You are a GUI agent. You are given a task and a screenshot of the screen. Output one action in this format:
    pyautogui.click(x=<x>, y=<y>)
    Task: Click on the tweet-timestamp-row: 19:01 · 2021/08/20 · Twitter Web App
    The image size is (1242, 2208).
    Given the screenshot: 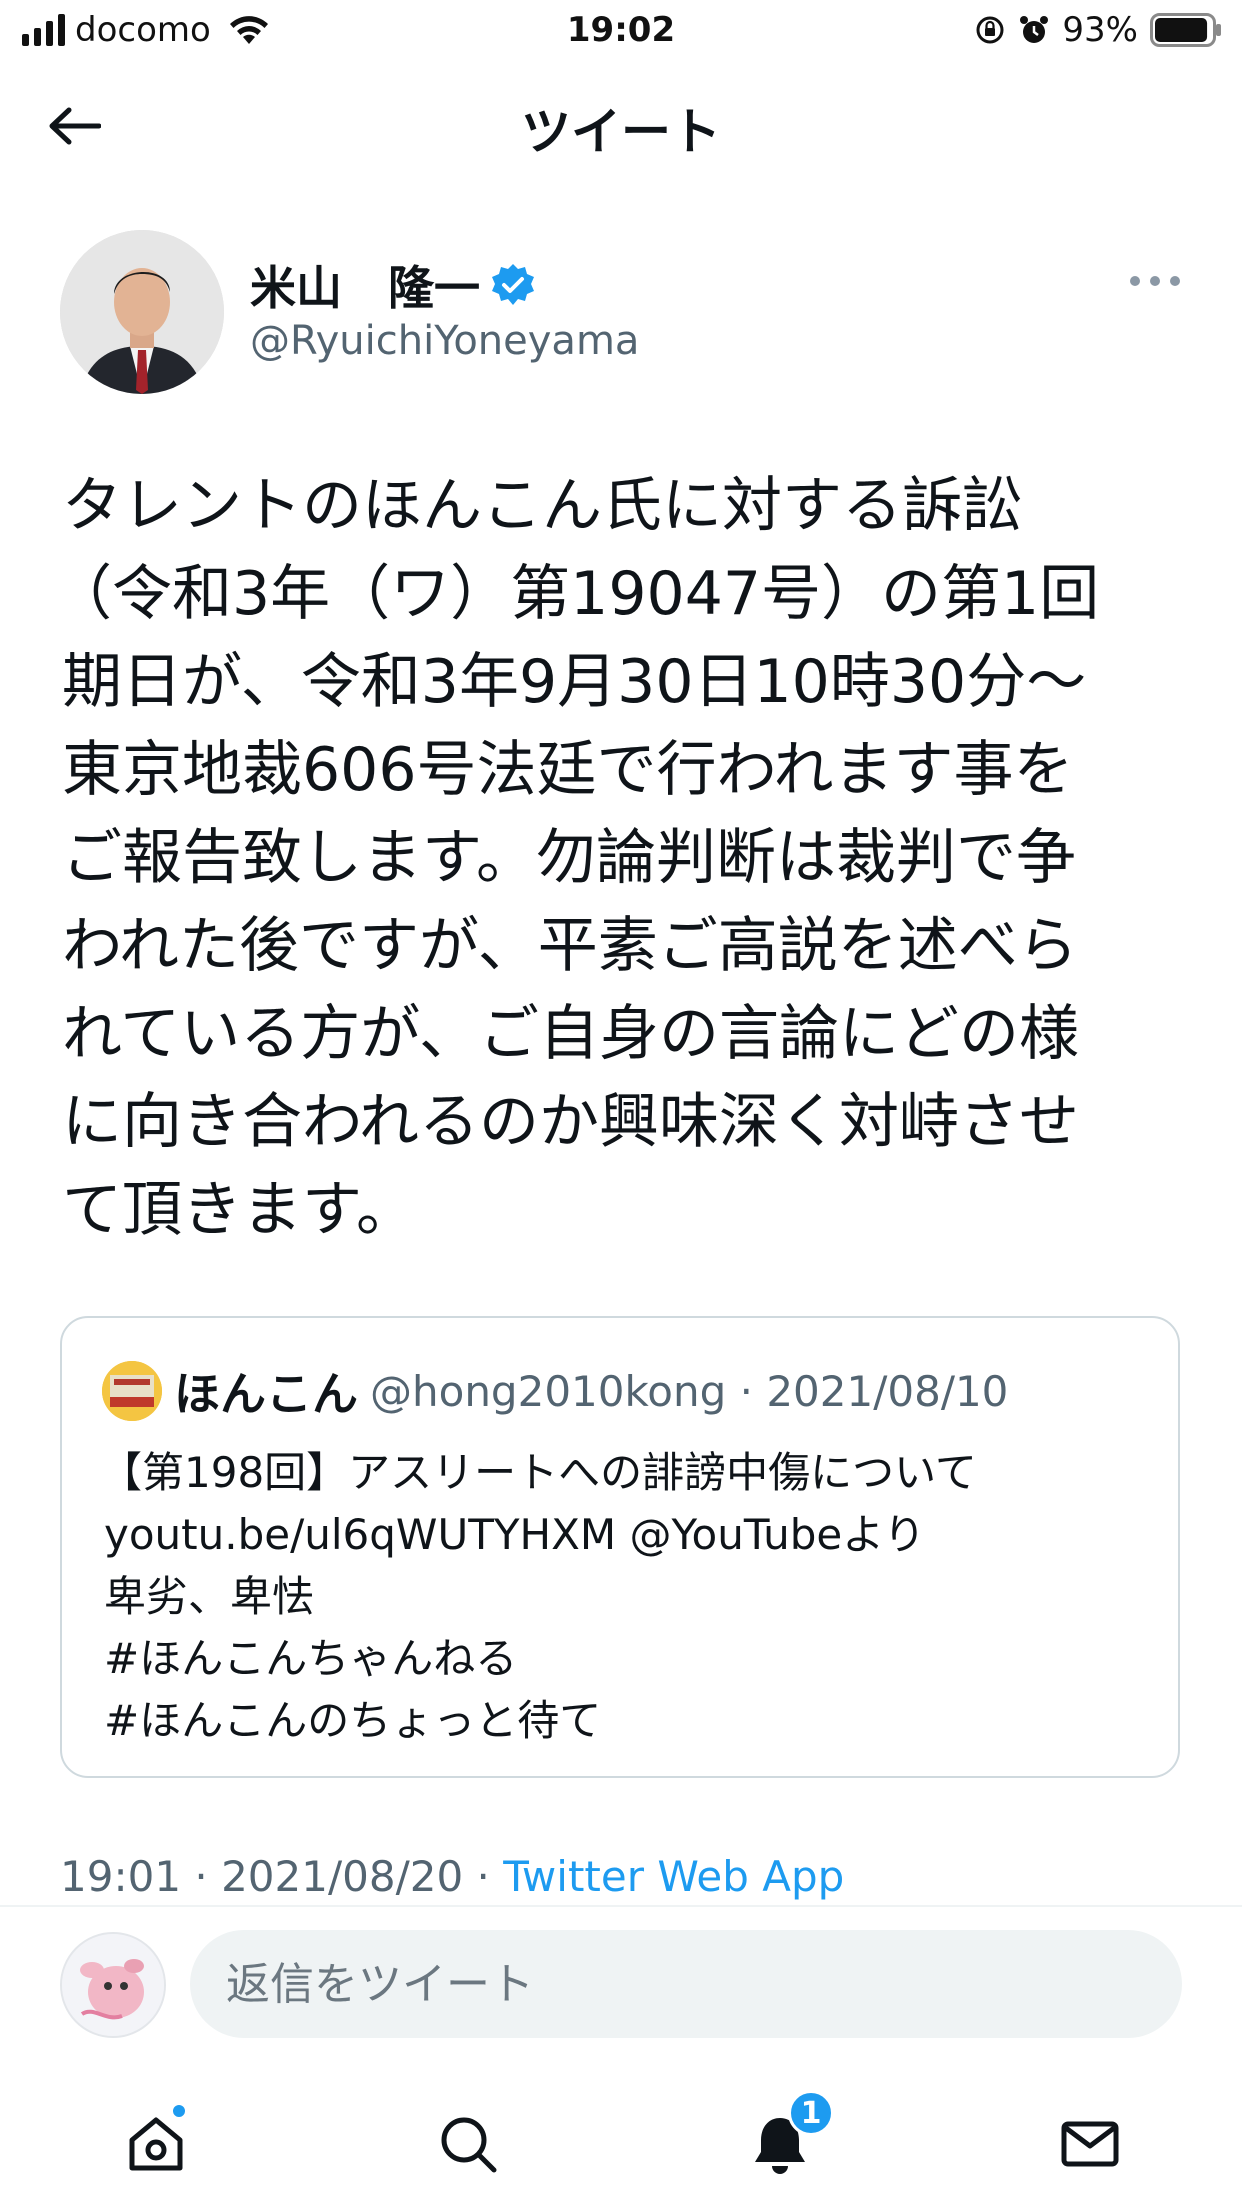 What is the action you would take?
    pyautogui.click(x=452, y=1876)
    